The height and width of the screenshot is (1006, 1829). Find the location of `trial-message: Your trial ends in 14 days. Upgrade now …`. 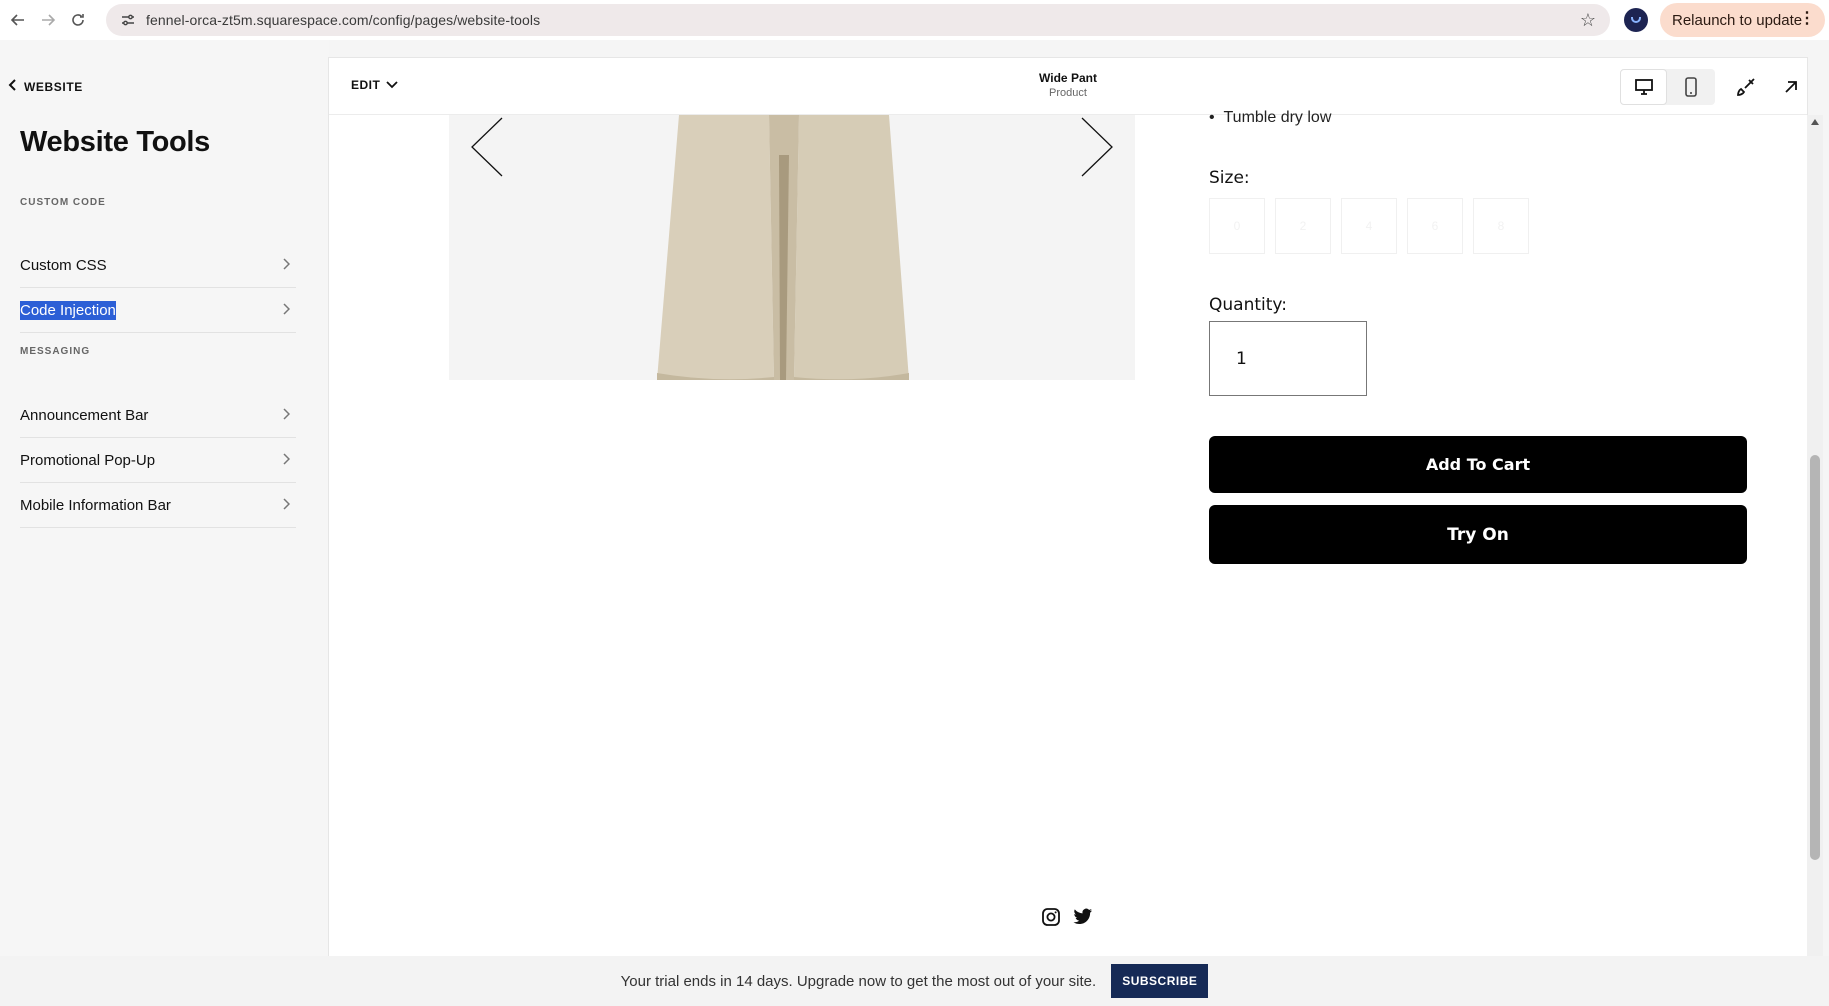

trial-message: Your trial ends in 14 days. Upgrade now … is located at coordinates (858, 981).